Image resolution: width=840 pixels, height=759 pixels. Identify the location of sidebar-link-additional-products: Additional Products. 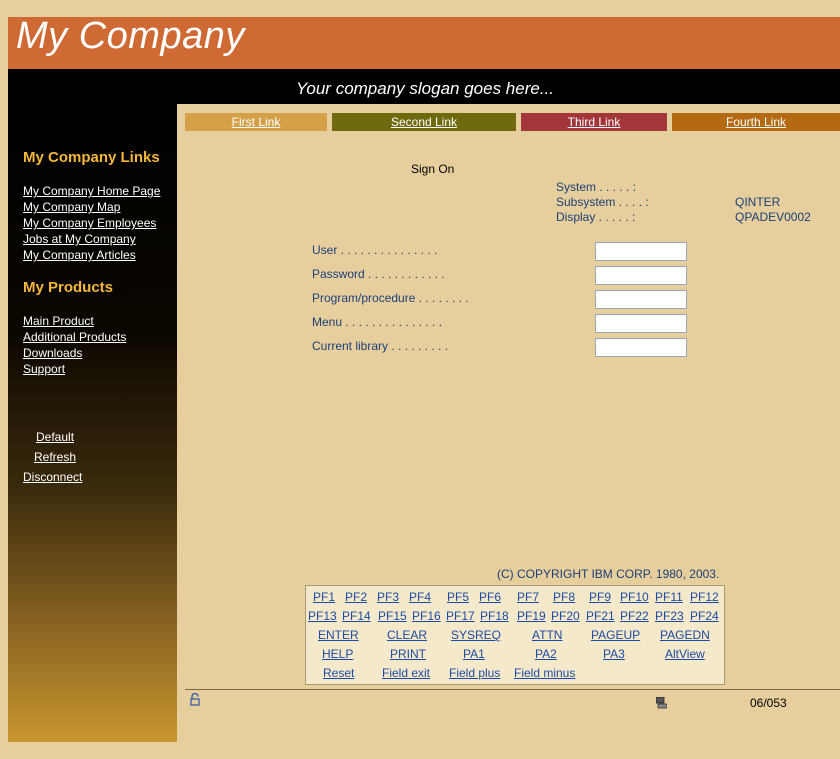
(74, 337).